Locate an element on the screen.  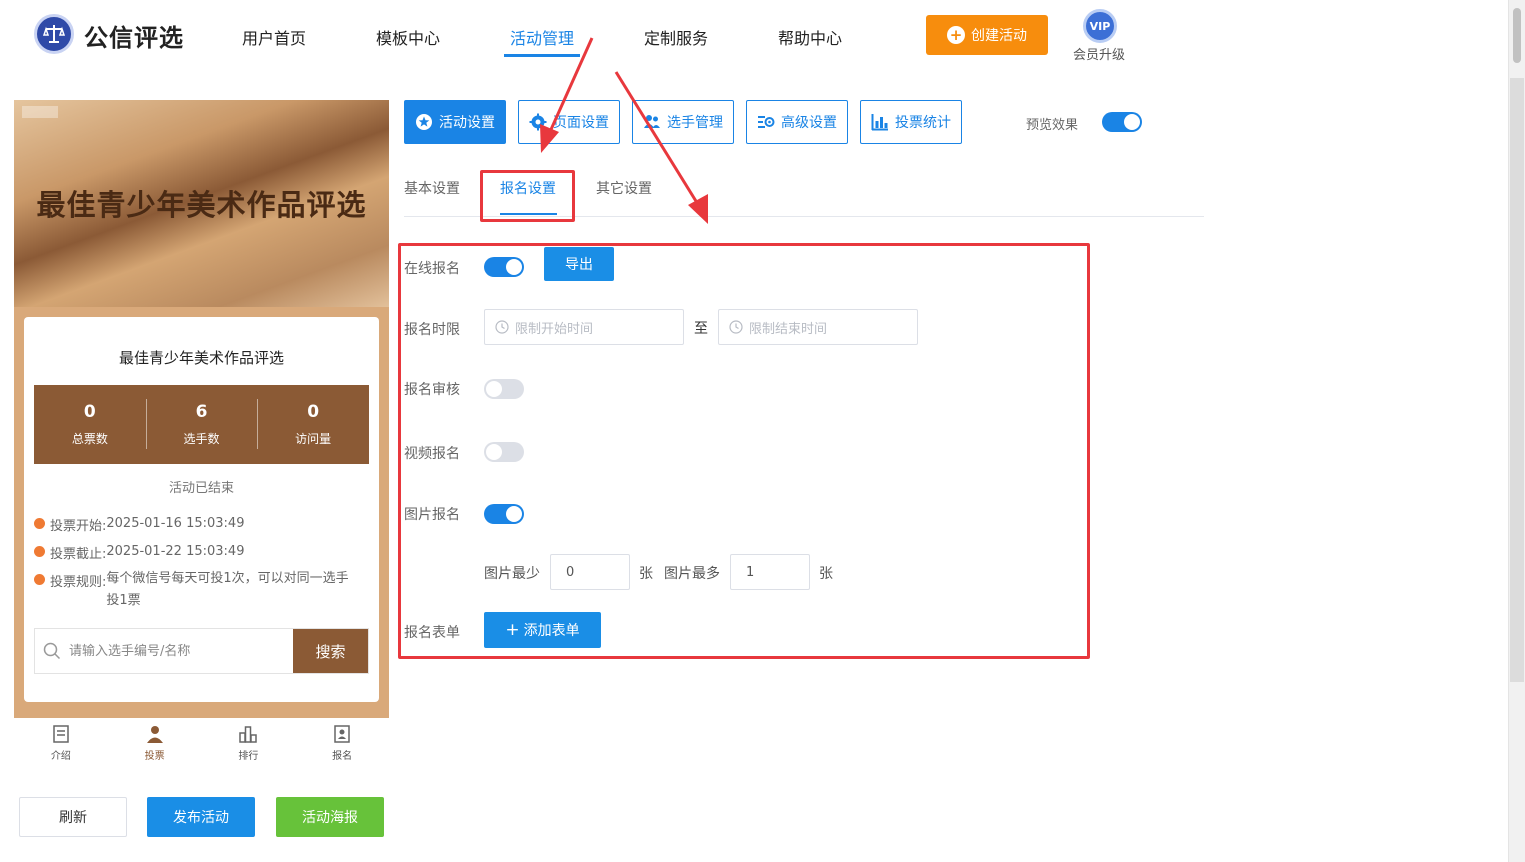
banner-corner-mark is located at coordinates (40, 112).